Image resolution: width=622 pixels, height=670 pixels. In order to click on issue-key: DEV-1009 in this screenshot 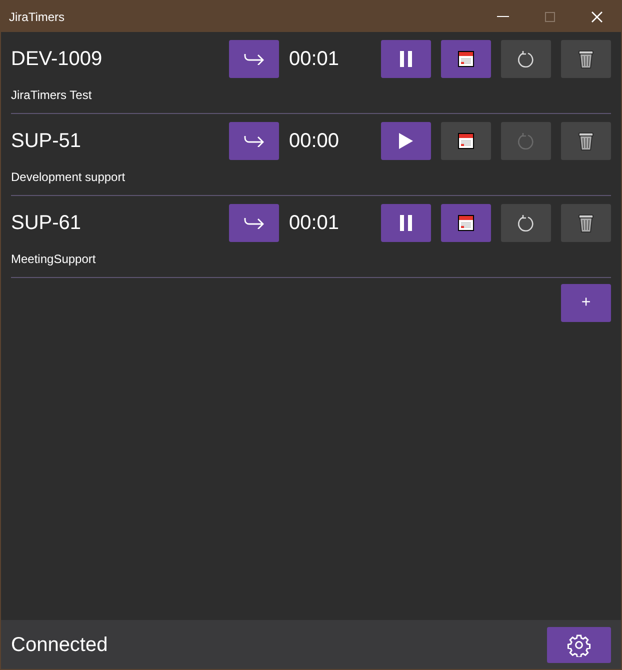, I will do `click(120, 59)`.